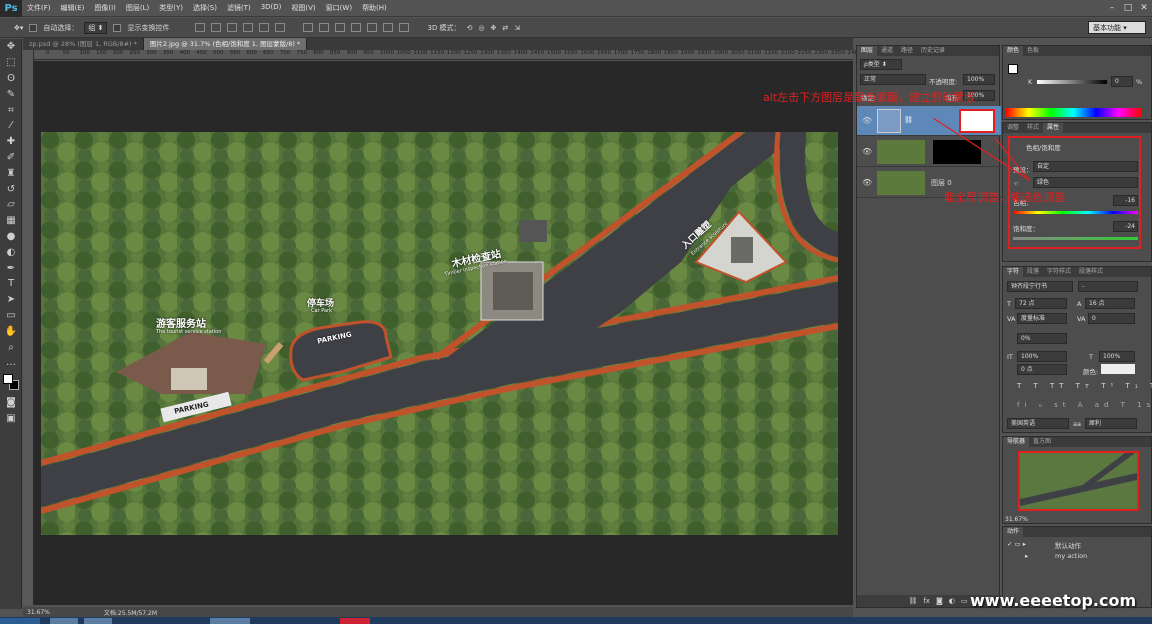  What do you see at coordinates (1033, 272) in the screenshot?
I see `tab-paragraph: 段落` at bounding box center [1033, 272].